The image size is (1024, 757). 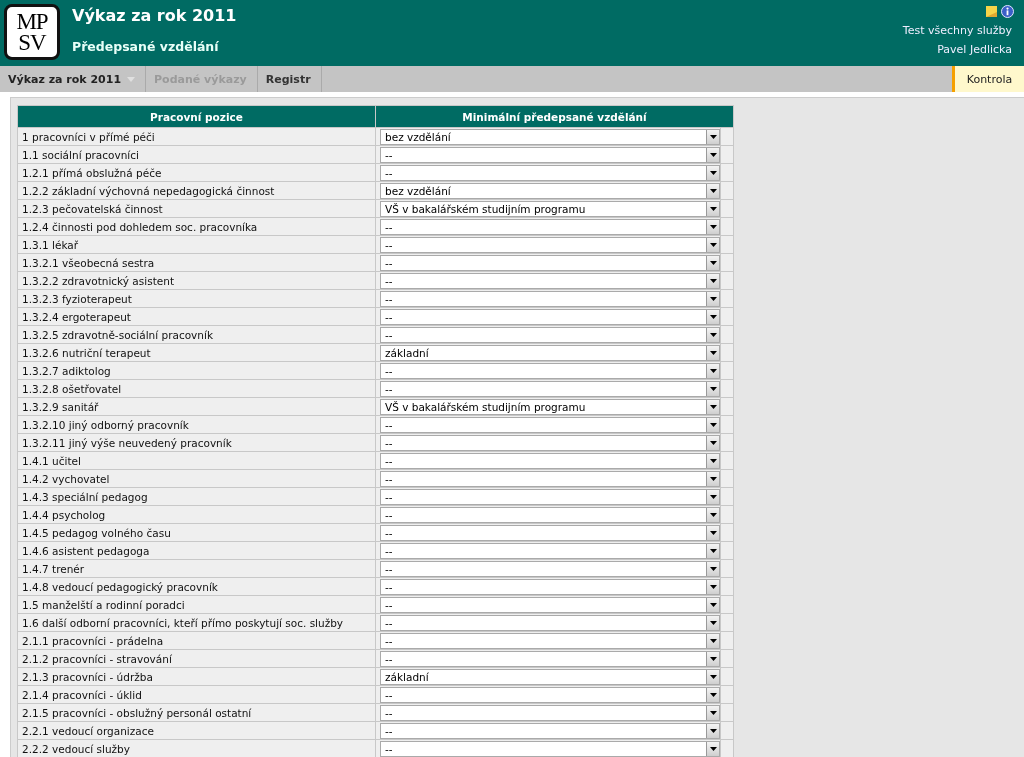 I want to click on page-subtitle: Předepsané vzdělání, so click(x=146, y=46).